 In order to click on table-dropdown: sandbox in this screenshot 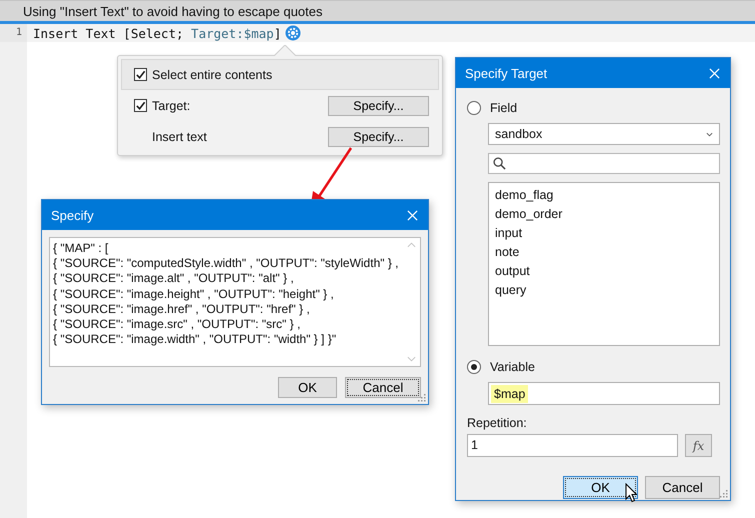, I will do `click(604, 134)`.